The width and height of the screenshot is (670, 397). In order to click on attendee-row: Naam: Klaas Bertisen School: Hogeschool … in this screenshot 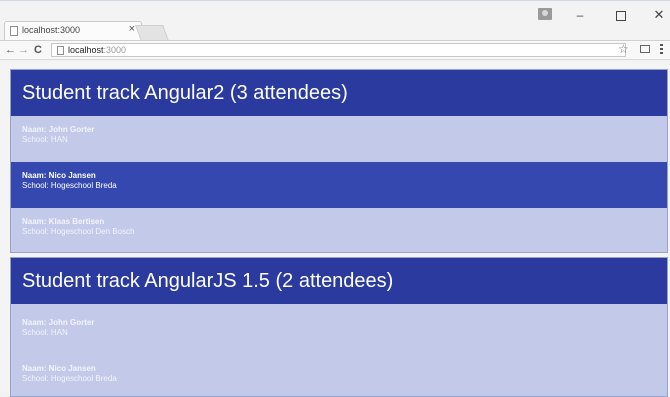, I will do `click(339, 231)`.